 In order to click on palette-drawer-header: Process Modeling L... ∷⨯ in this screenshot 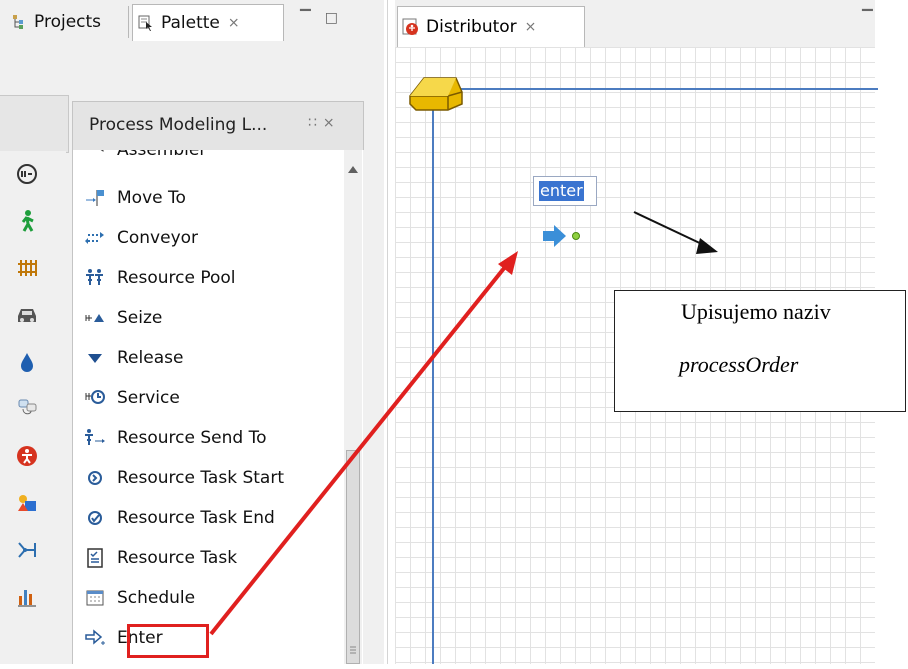, I will do `click(218, 125)`.